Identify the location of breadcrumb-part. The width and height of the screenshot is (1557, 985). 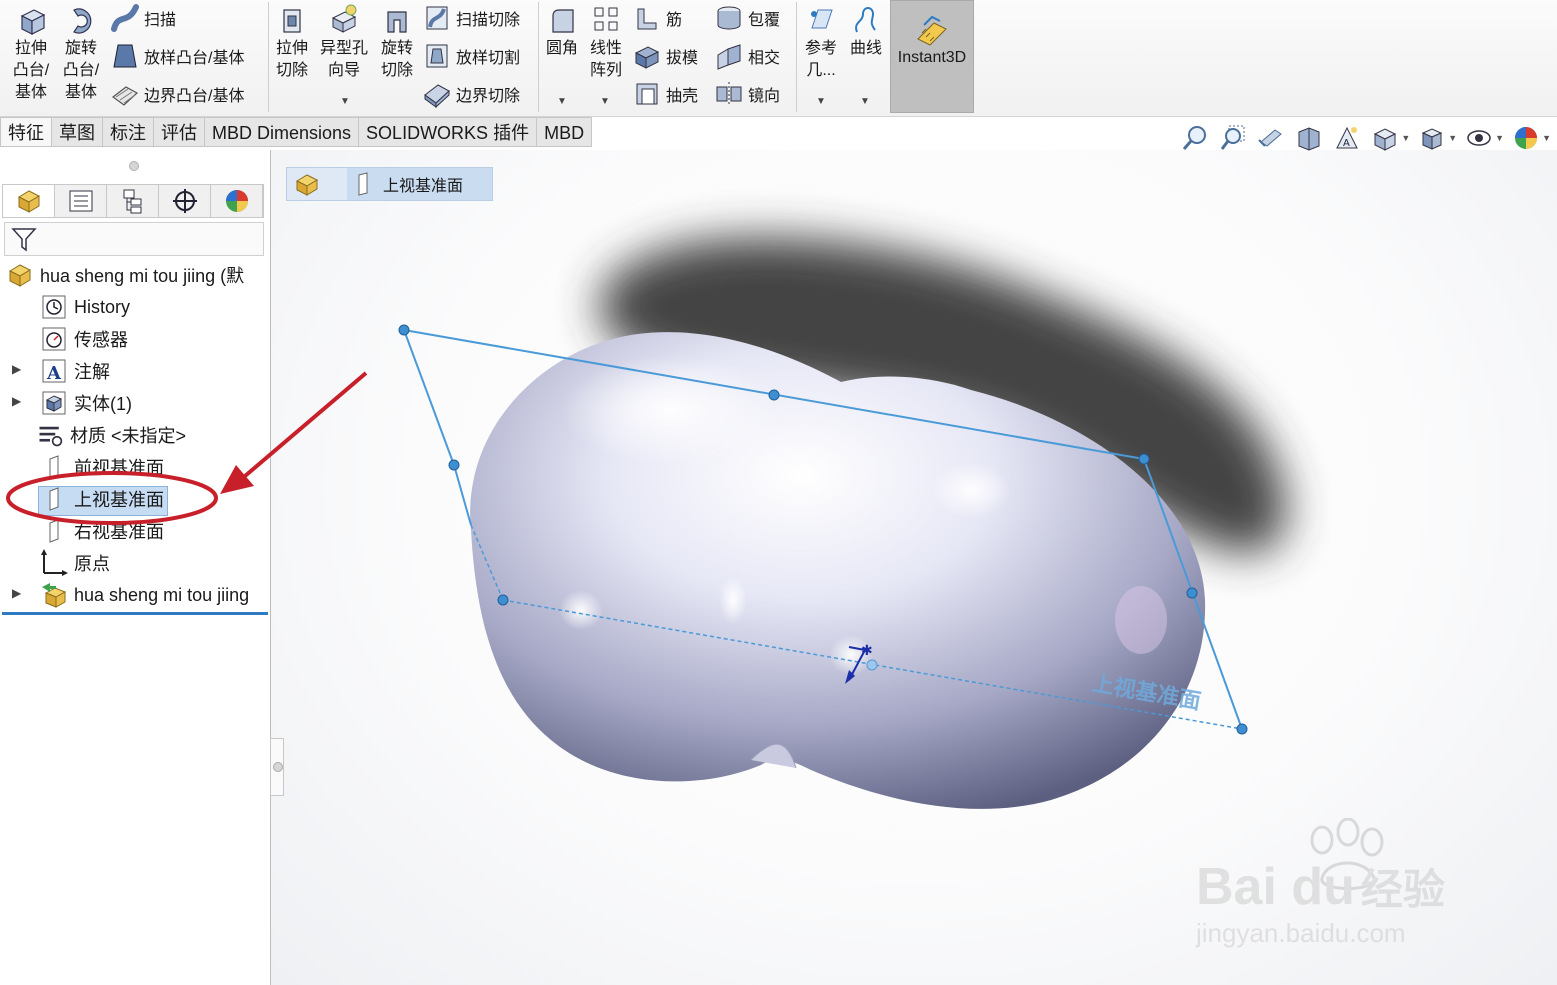
(317, 184).